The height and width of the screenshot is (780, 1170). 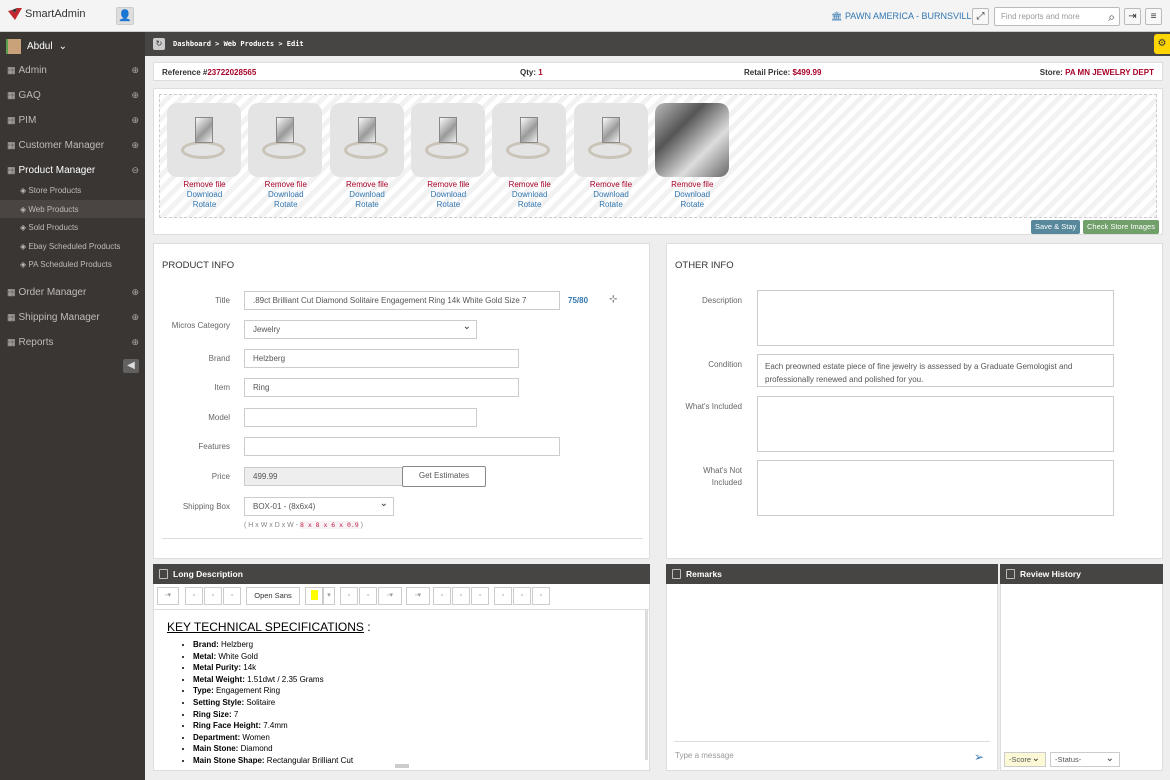 What do you see at coordinates (72, 190) in the screenshot?
I see `sidebar-subitem-store-products: ◈ Store Products` at bounding box center [72, 190].